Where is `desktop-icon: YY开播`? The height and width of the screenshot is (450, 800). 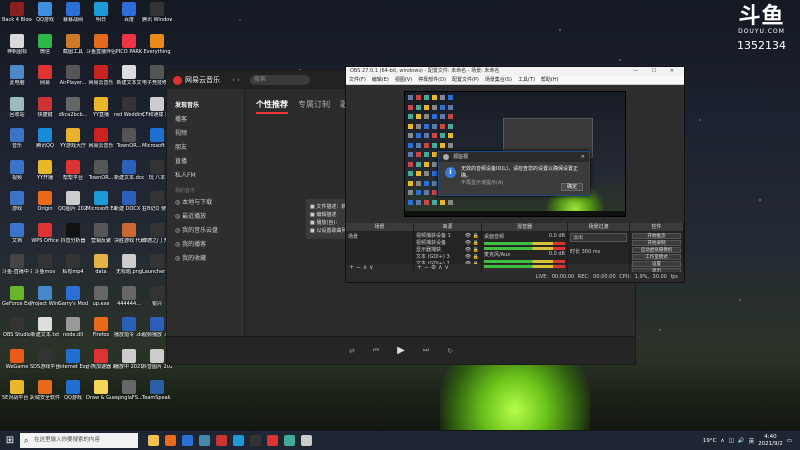
desktop-icon: YY开播 is located at coordinates (45, 170).